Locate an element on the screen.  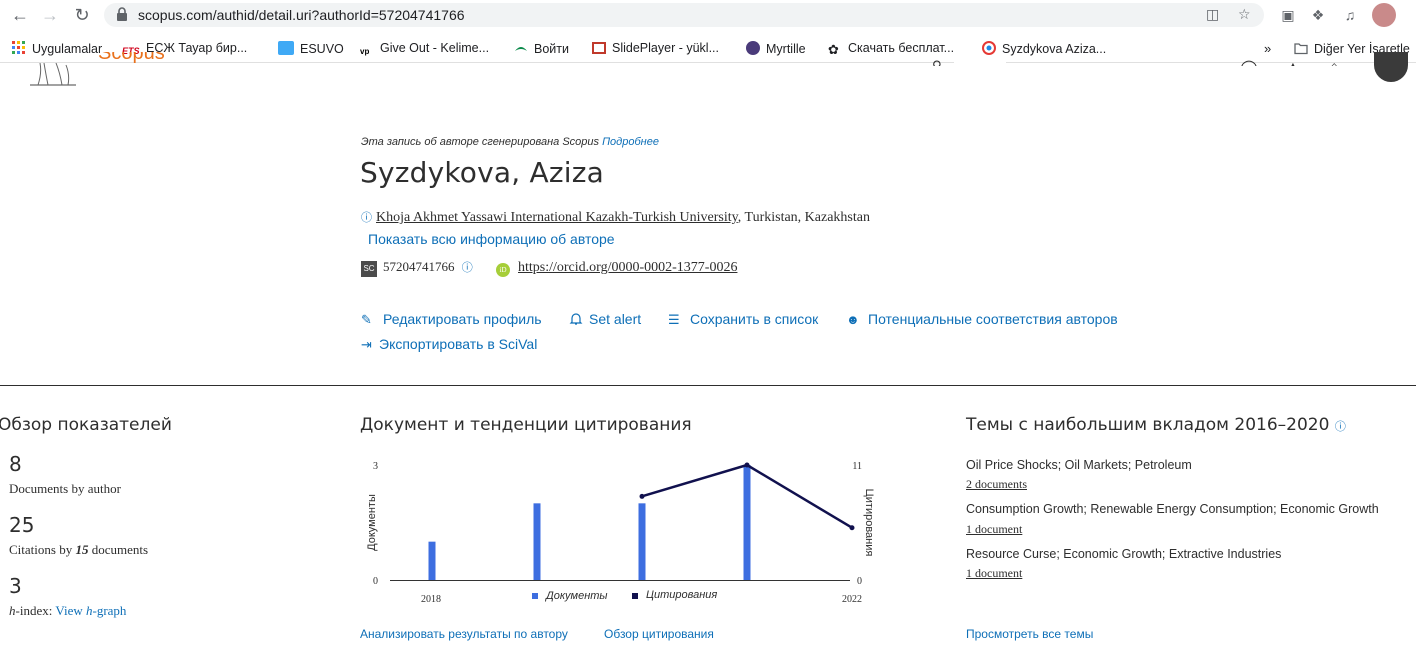
y-left-tick-label: 3 is located at coordinates (375, 466).